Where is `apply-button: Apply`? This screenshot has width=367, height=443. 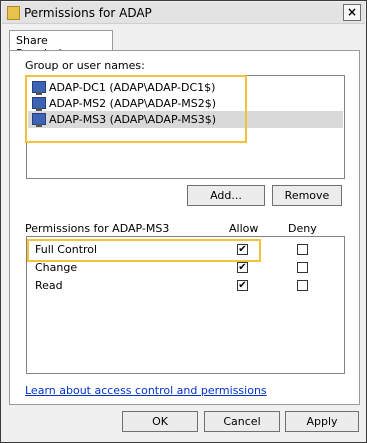 apply-button: Apply is located at coordinates (322, 421).